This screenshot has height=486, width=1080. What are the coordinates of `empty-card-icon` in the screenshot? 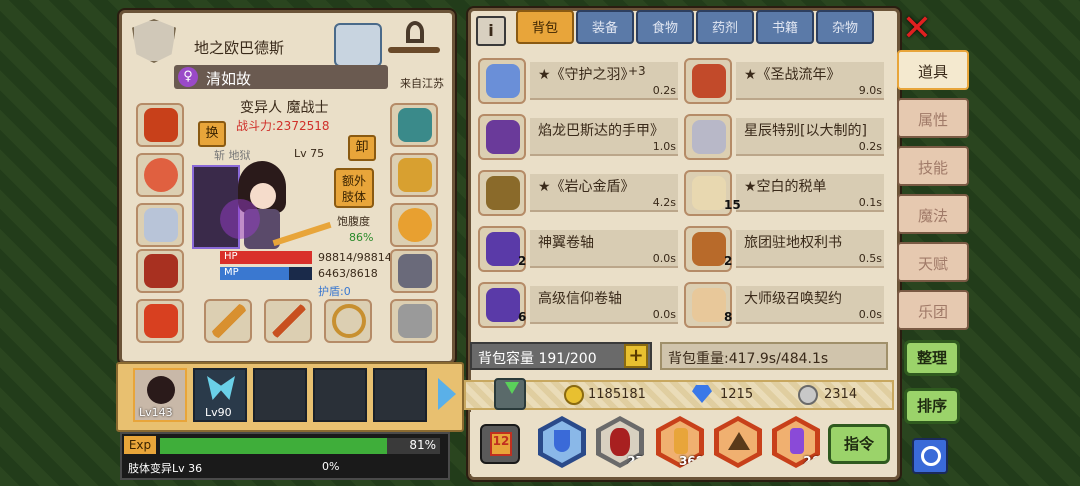 It's located at (415, 321).